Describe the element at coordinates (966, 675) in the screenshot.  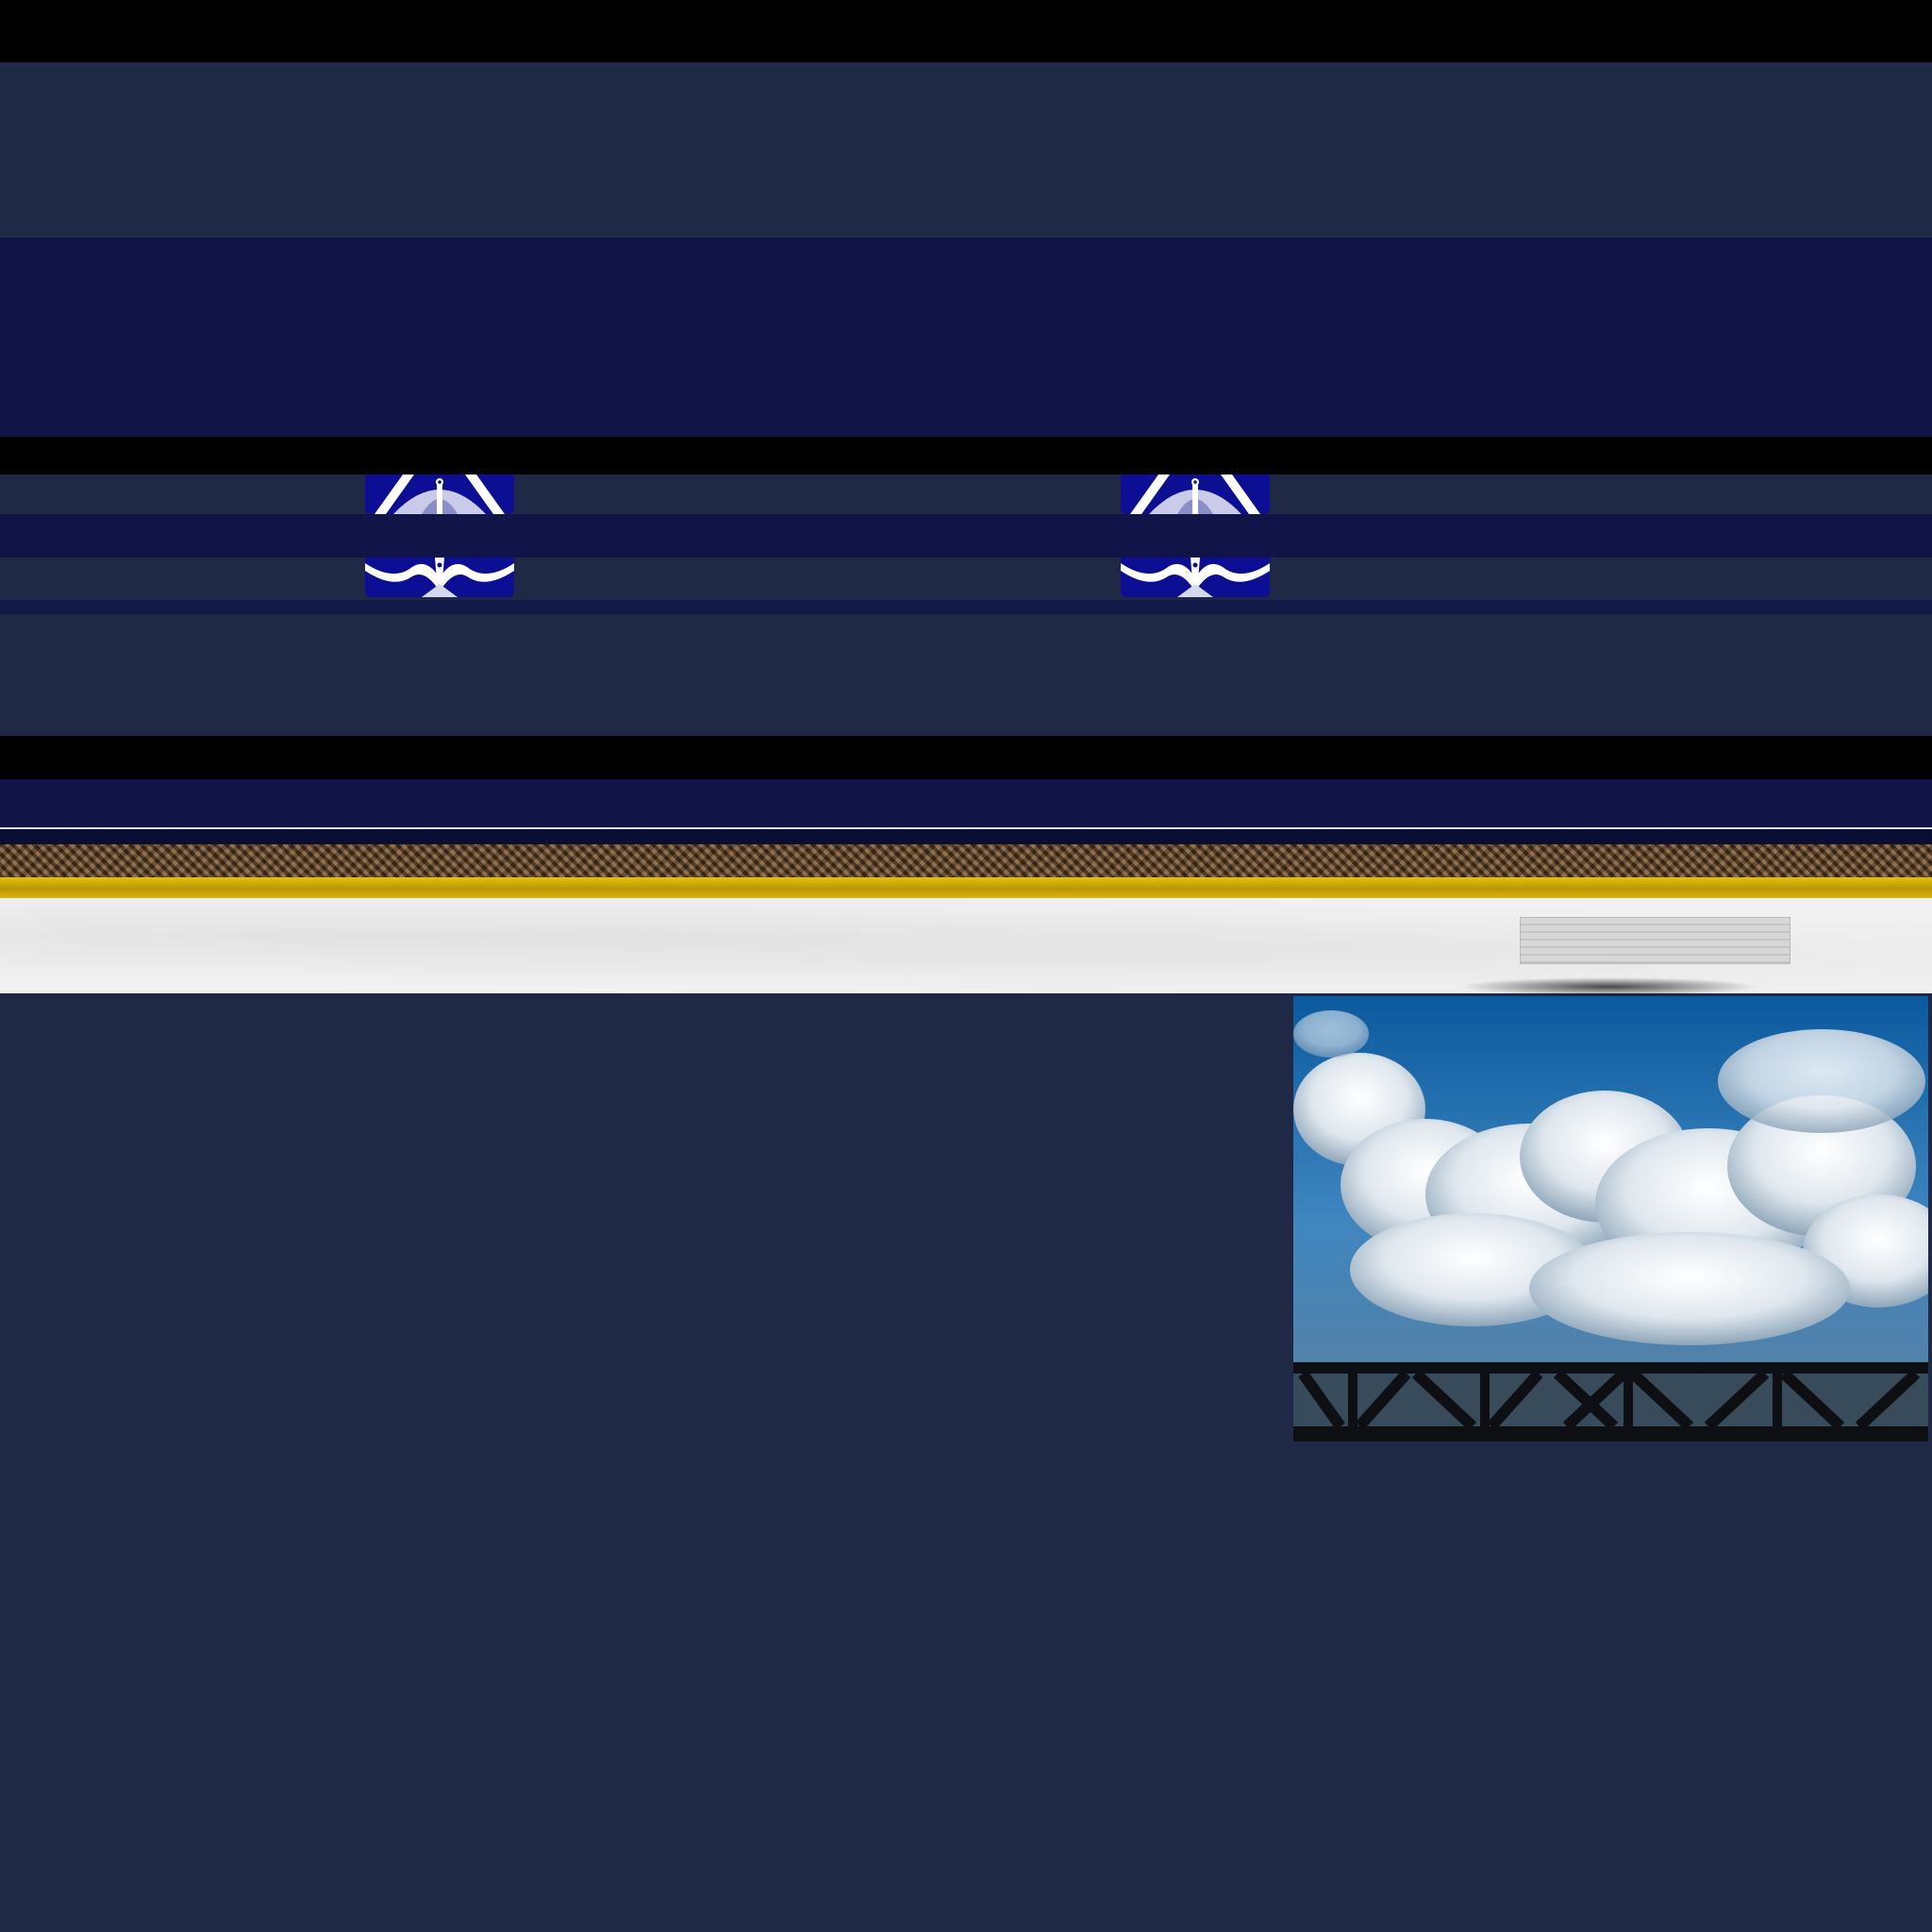
I see `spacer-band` at that location.